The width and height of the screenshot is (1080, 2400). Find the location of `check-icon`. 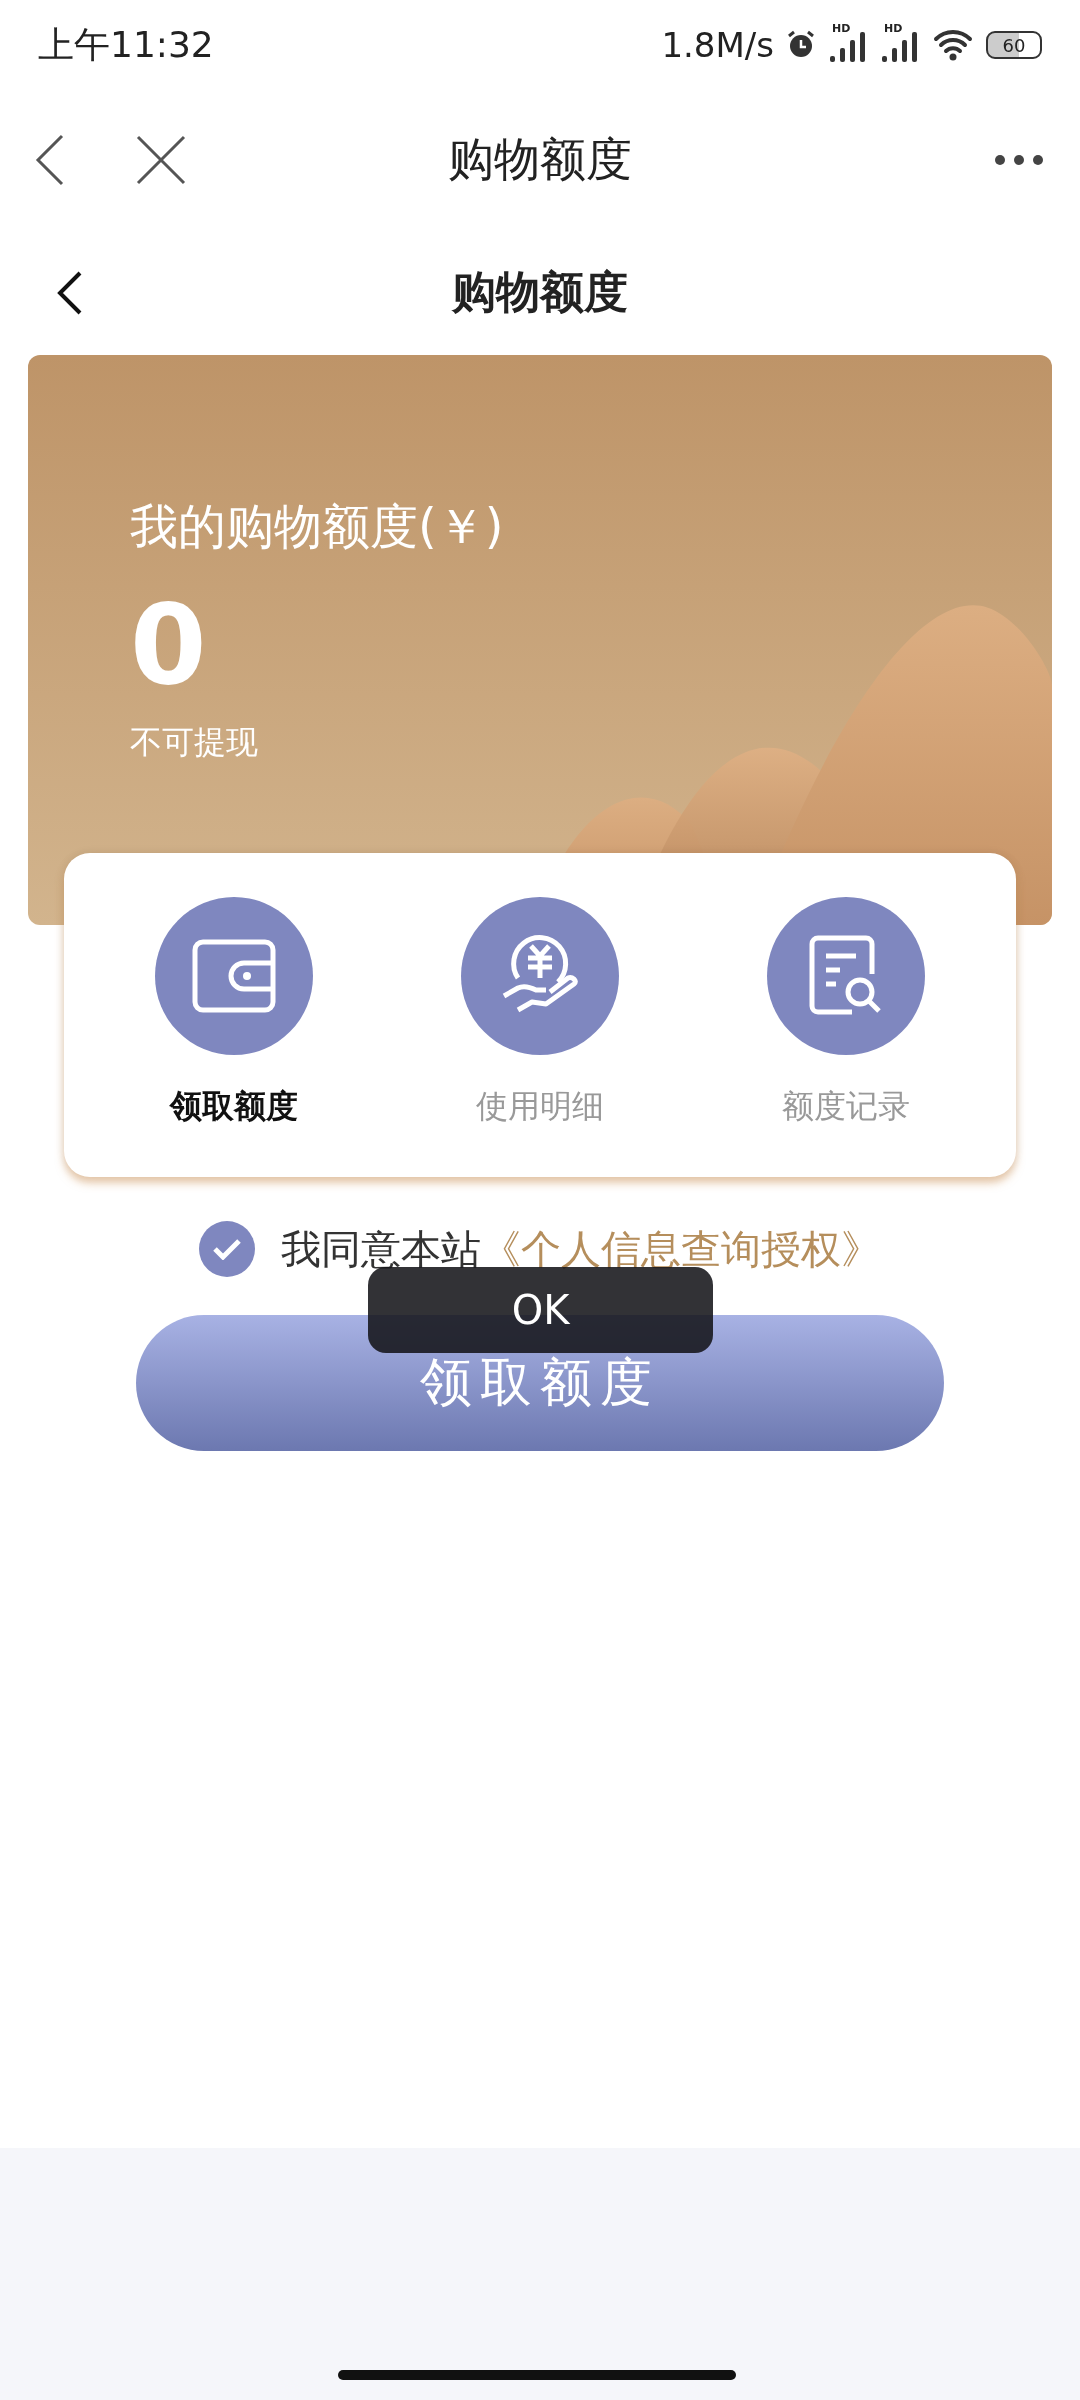

check-icon is located at coordinates (227, 1249).